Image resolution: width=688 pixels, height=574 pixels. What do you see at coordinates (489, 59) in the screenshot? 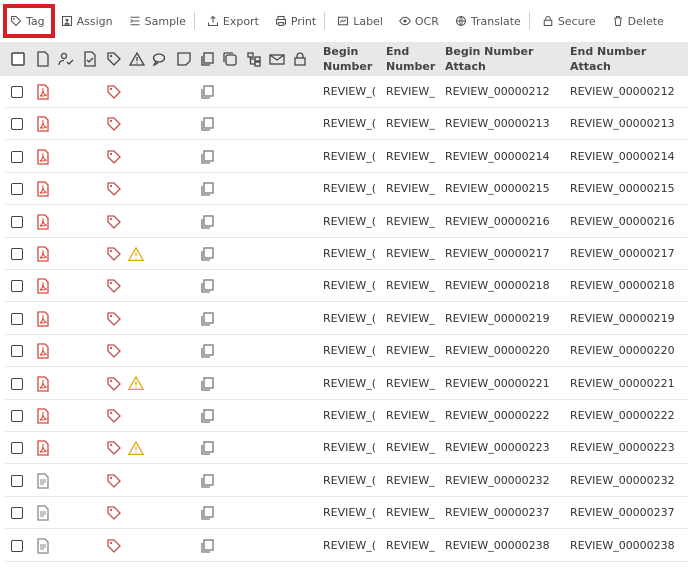
I see `column-header-begin-attach: Begin Number Attach` at bounding box center [489, 59].